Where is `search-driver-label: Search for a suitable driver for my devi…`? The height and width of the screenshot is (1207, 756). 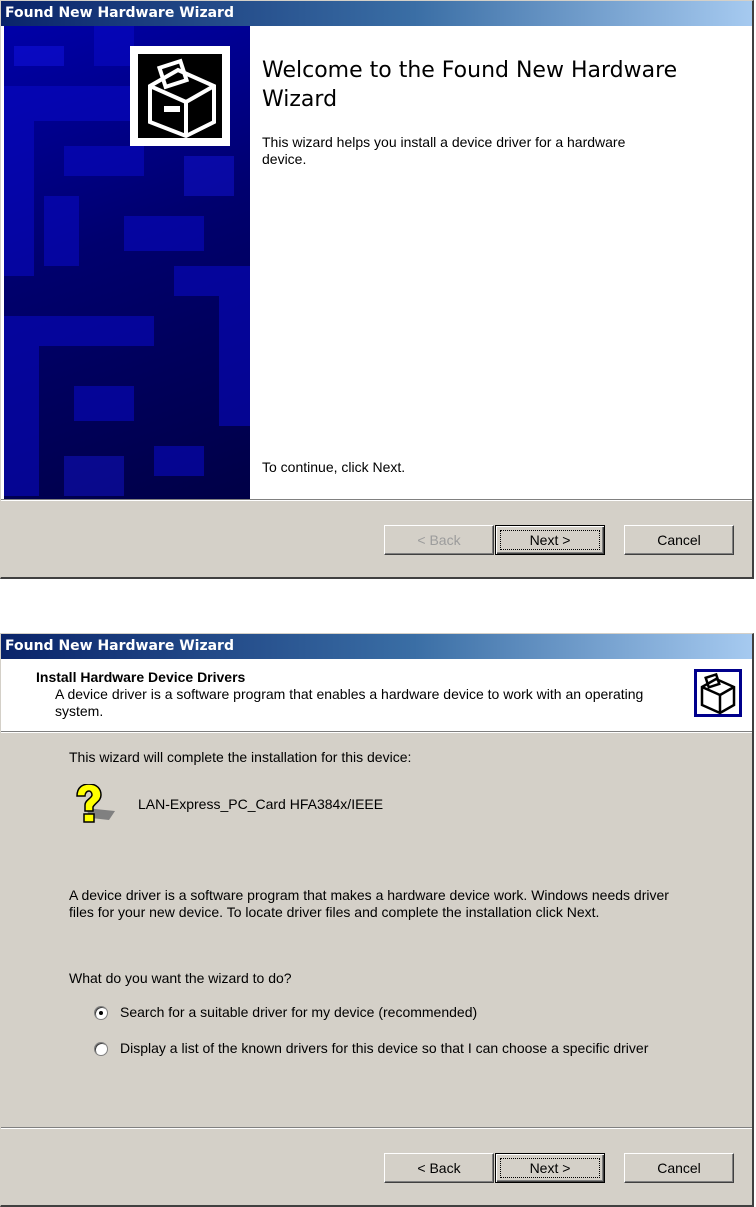 search-driver-label: Search for a suitable driver for my devi… is located at coordinates (405, 1012).